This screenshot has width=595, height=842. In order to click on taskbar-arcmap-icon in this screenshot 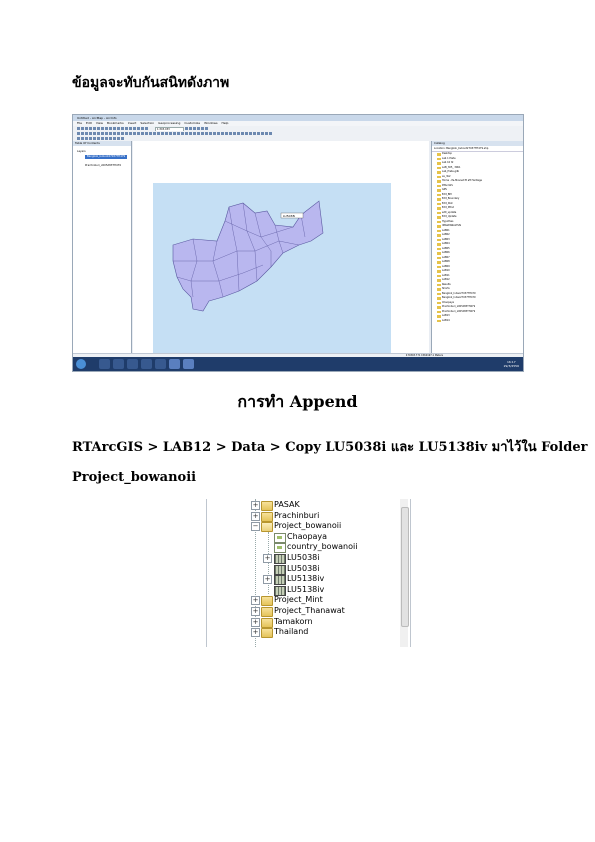, I will do `click(188, 364)`.